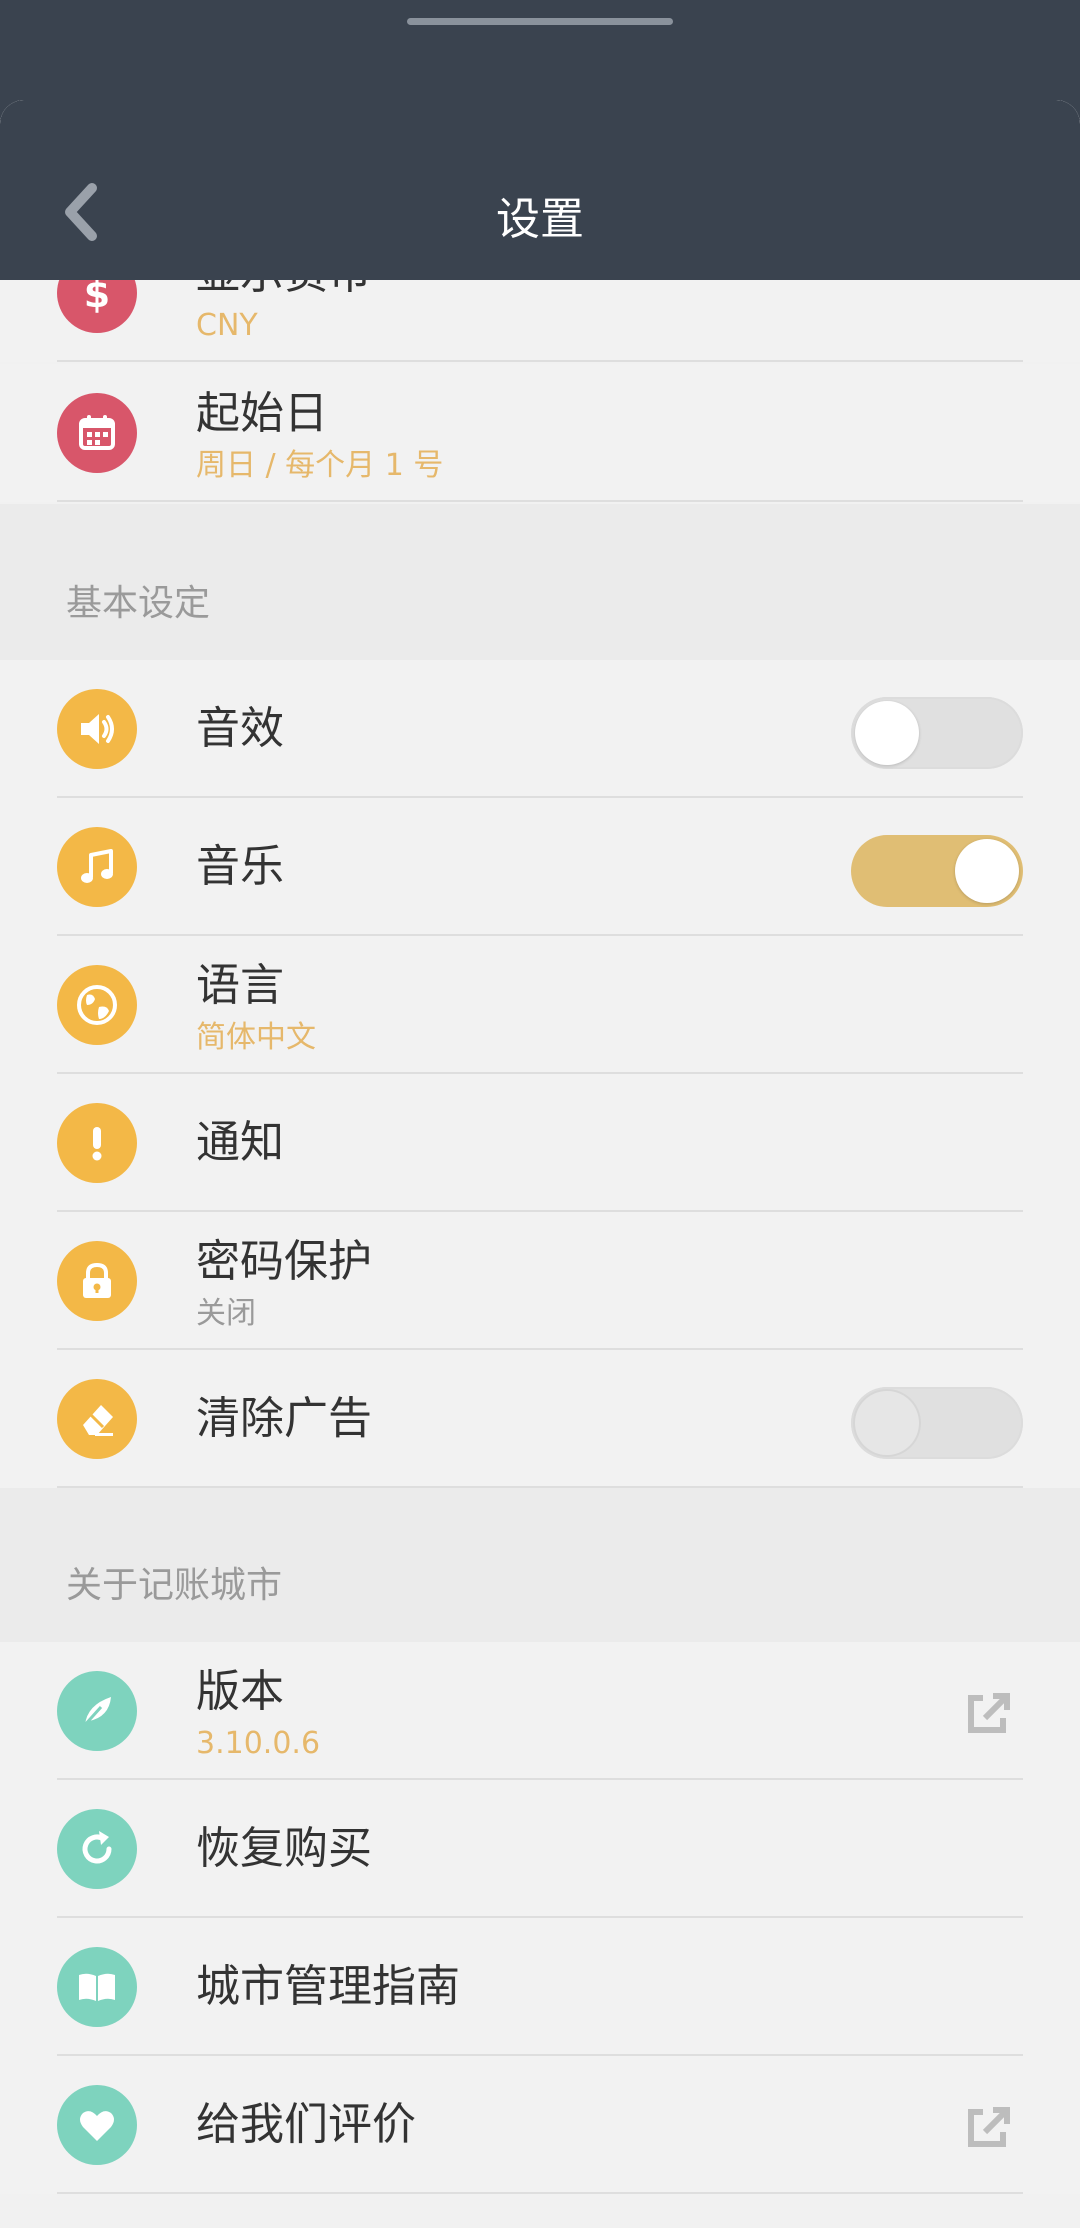 The image size is (1080, 2228). I want to click on city-guide-label: 城市管理指南, so click(328, 1986).